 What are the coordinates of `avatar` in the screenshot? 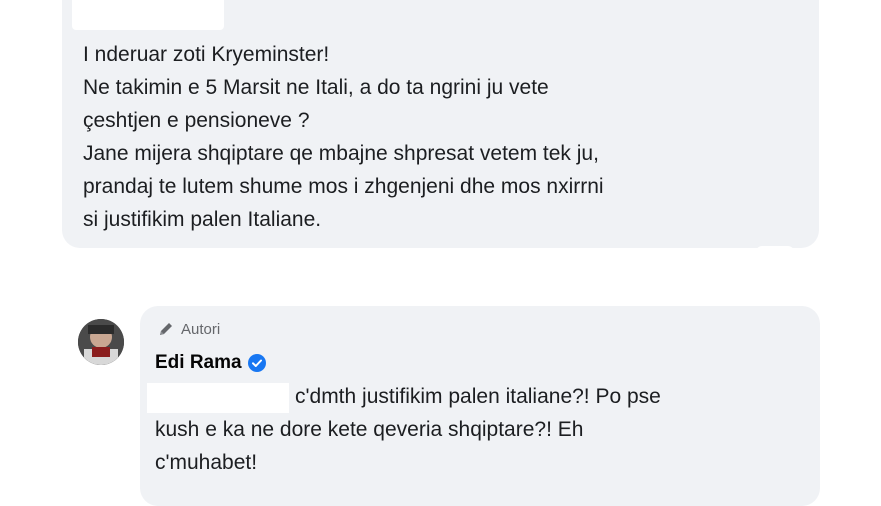 It's located at (101, 342).